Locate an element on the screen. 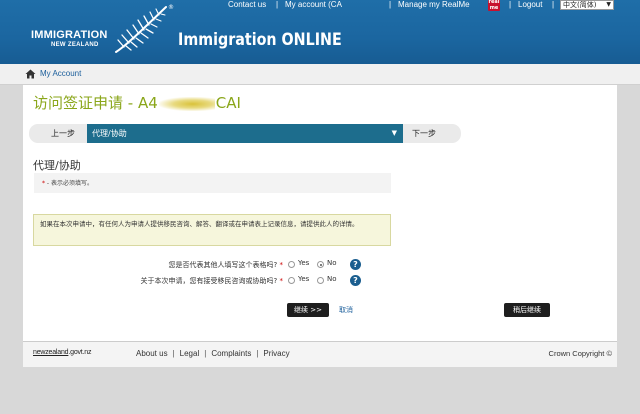 This screenshot has width=640, height=414. next-step-button: 下一步 is located at coordinates (424, 133).